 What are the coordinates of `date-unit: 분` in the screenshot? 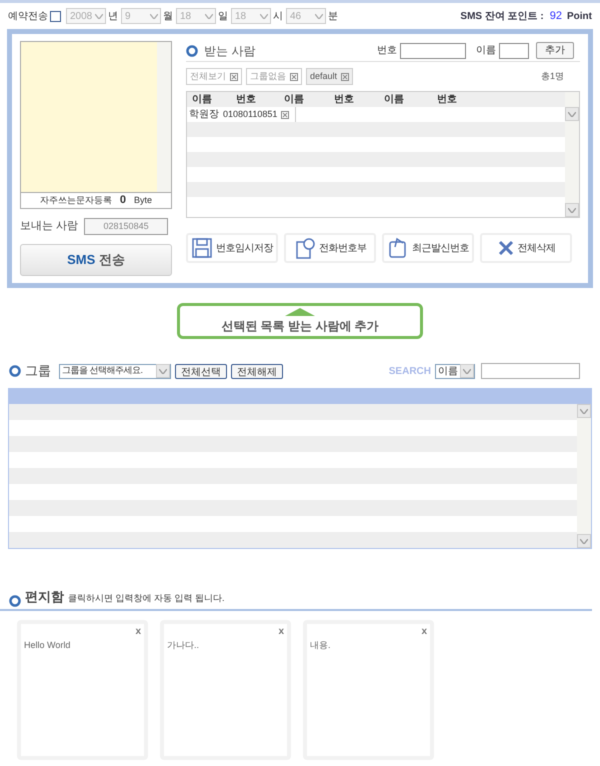 It's located at (333, 17).